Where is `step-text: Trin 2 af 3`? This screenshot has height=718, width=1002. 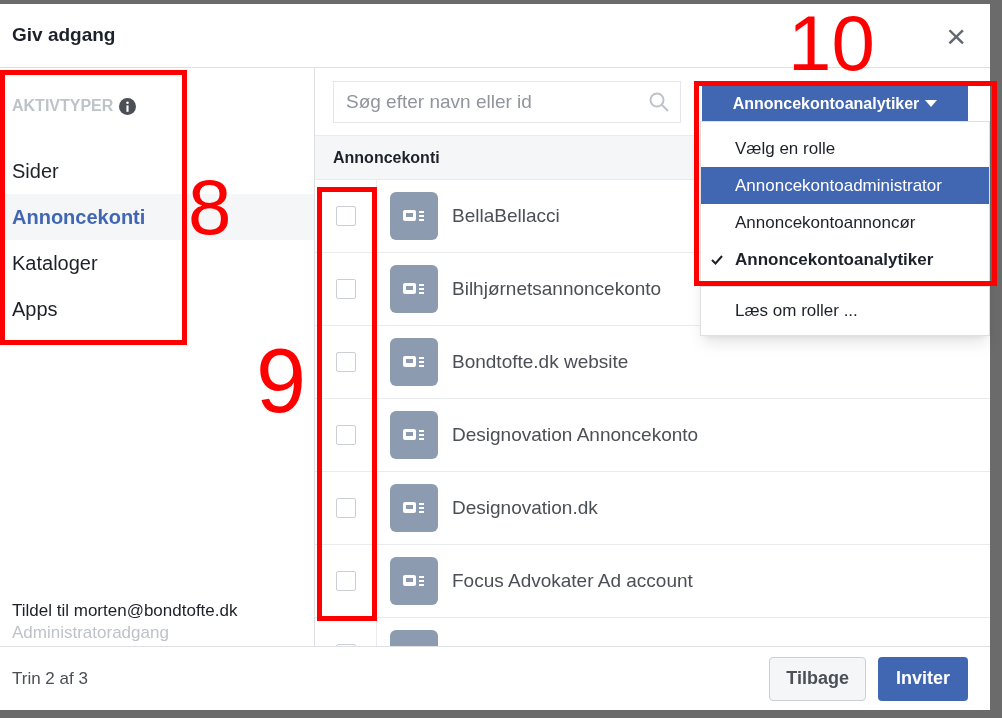
step-text: Trin 2 af 3 is located at coordinates (50, 678).